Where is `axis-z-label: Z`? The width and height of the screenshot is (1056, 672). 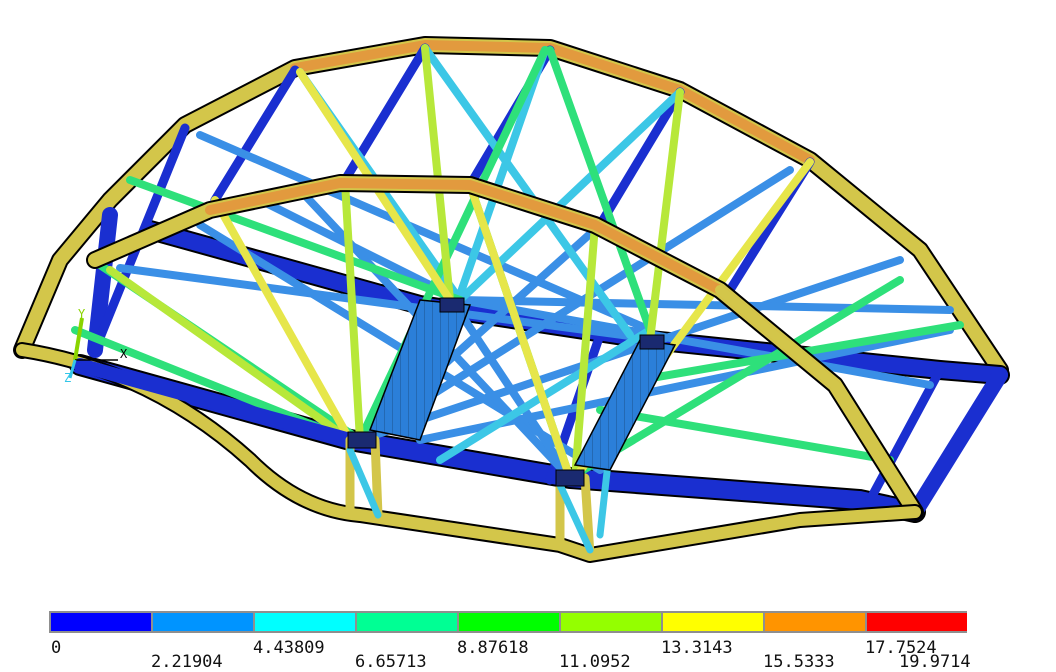 axis-z-label: Z is located at coordinates (67, 378).